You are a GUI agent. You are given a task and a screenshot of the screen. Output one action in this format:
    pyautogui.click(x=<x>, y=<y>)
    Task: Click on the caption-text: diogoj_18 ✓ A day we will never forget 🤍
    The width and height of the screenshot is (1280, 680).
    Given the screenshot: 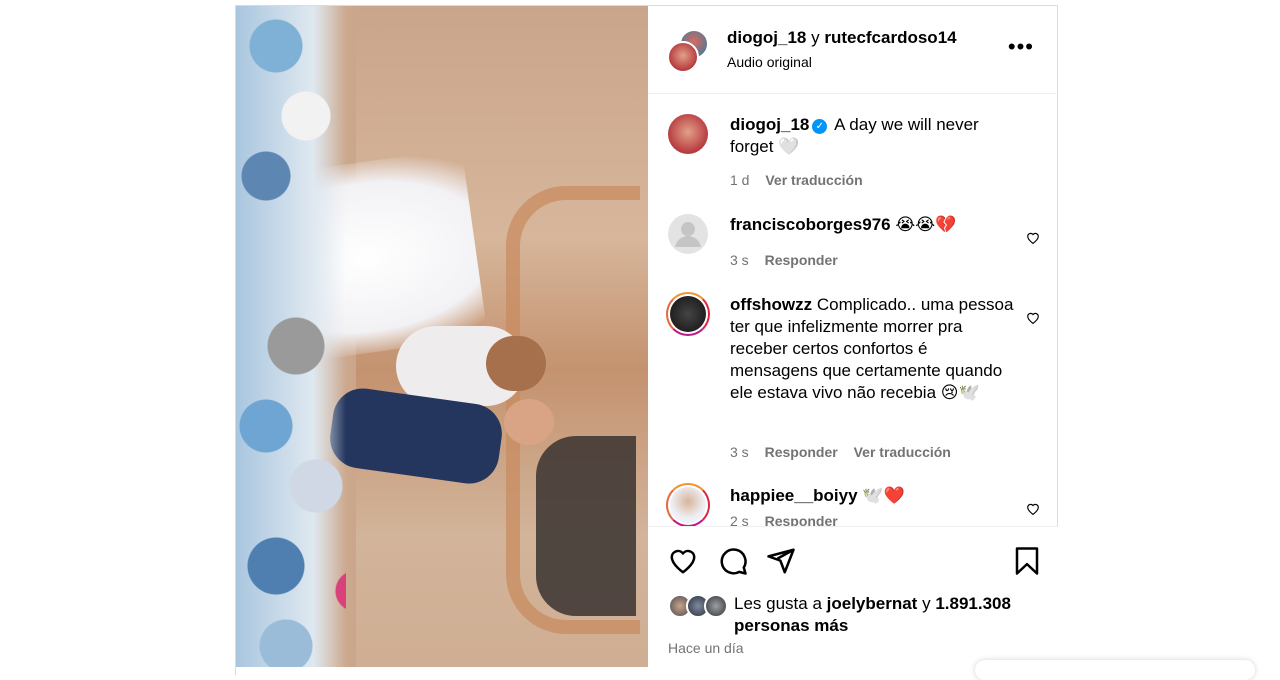 What is the action you would take?
    pyautogui.click(x=875, y=136)
    